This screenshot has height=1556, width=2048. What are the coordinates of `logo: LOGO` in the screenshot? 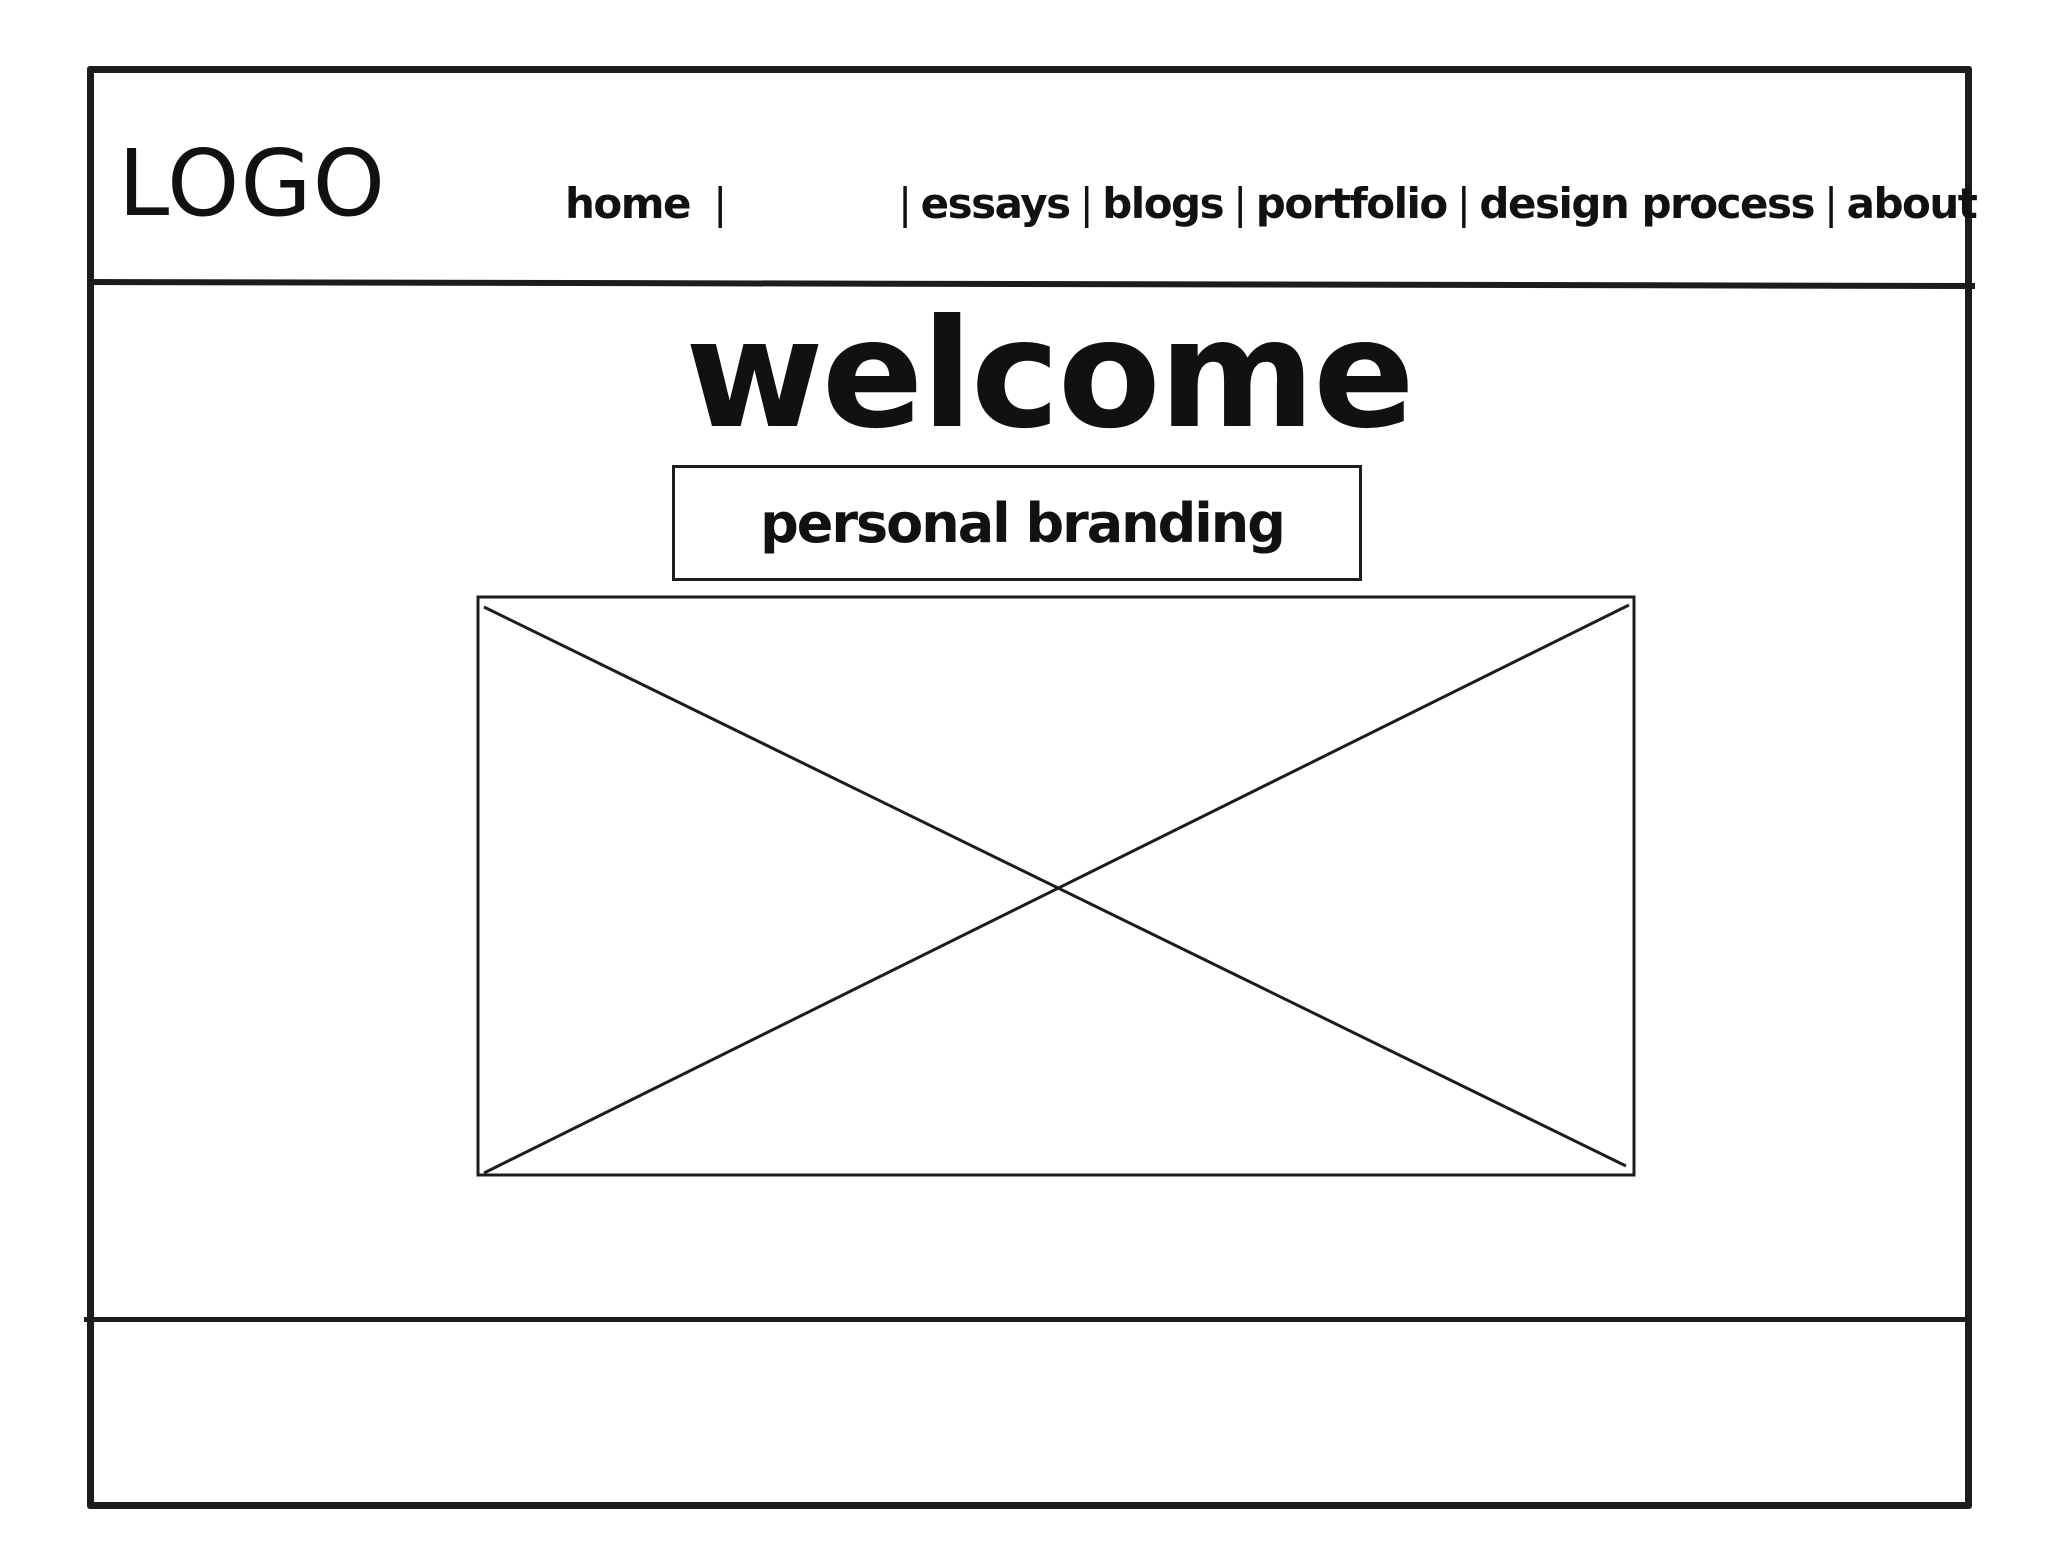 It's located at (252, 184).